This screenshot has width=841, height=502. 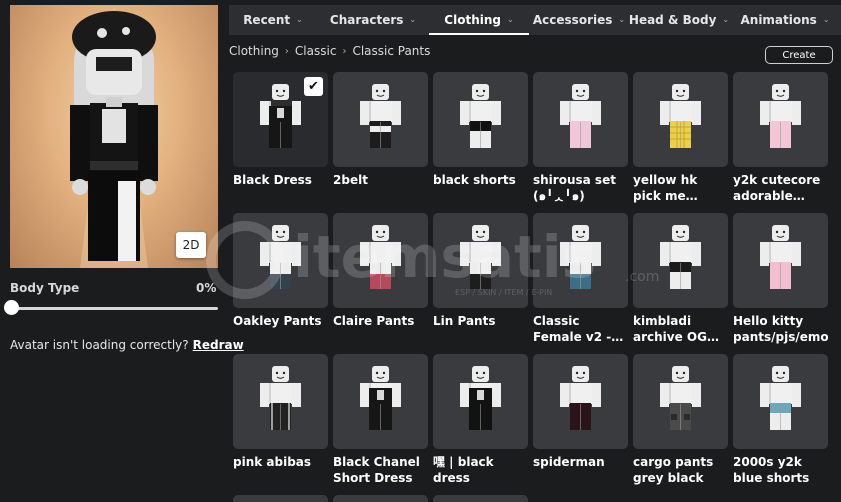 I want to click on breadcrumb-item: Classic, so click(x=316, y=51).